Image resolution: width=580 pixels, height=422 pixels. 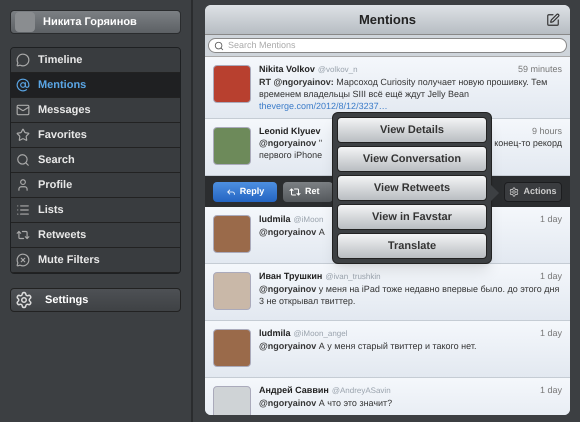 I want to click on tweet-text: @ngoryainov ", so click(x=290, y=143).